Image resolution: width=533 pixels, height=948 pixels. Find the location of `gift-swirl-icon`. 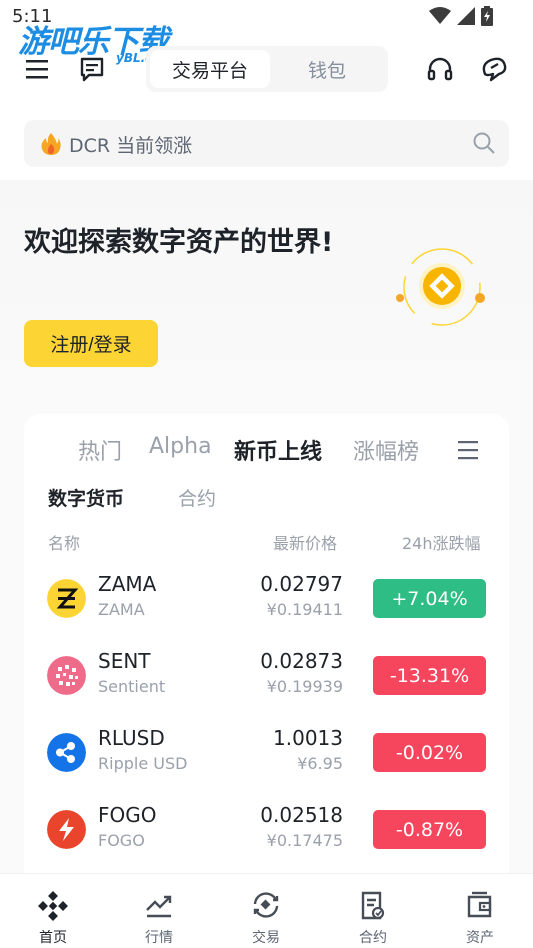

gift-swirl-icon is located at coordinates (494, 69).